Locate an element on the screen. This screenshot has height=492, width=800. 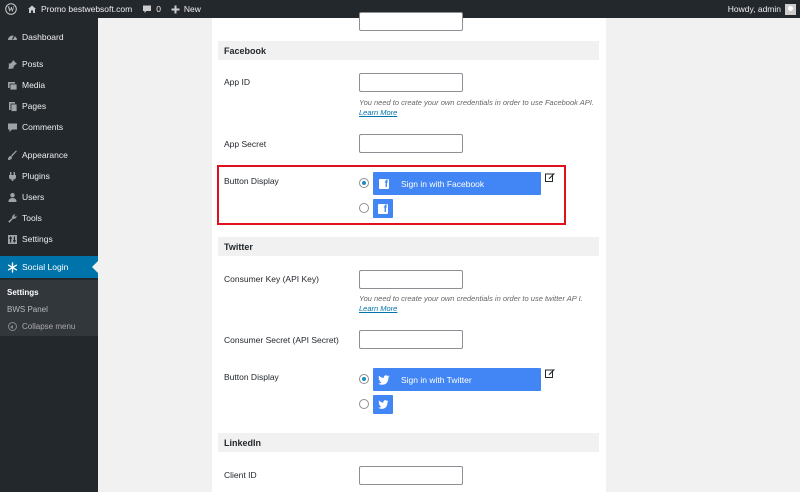
collapse-menu-button: Collapse menu is located at coordinates (37, 326).